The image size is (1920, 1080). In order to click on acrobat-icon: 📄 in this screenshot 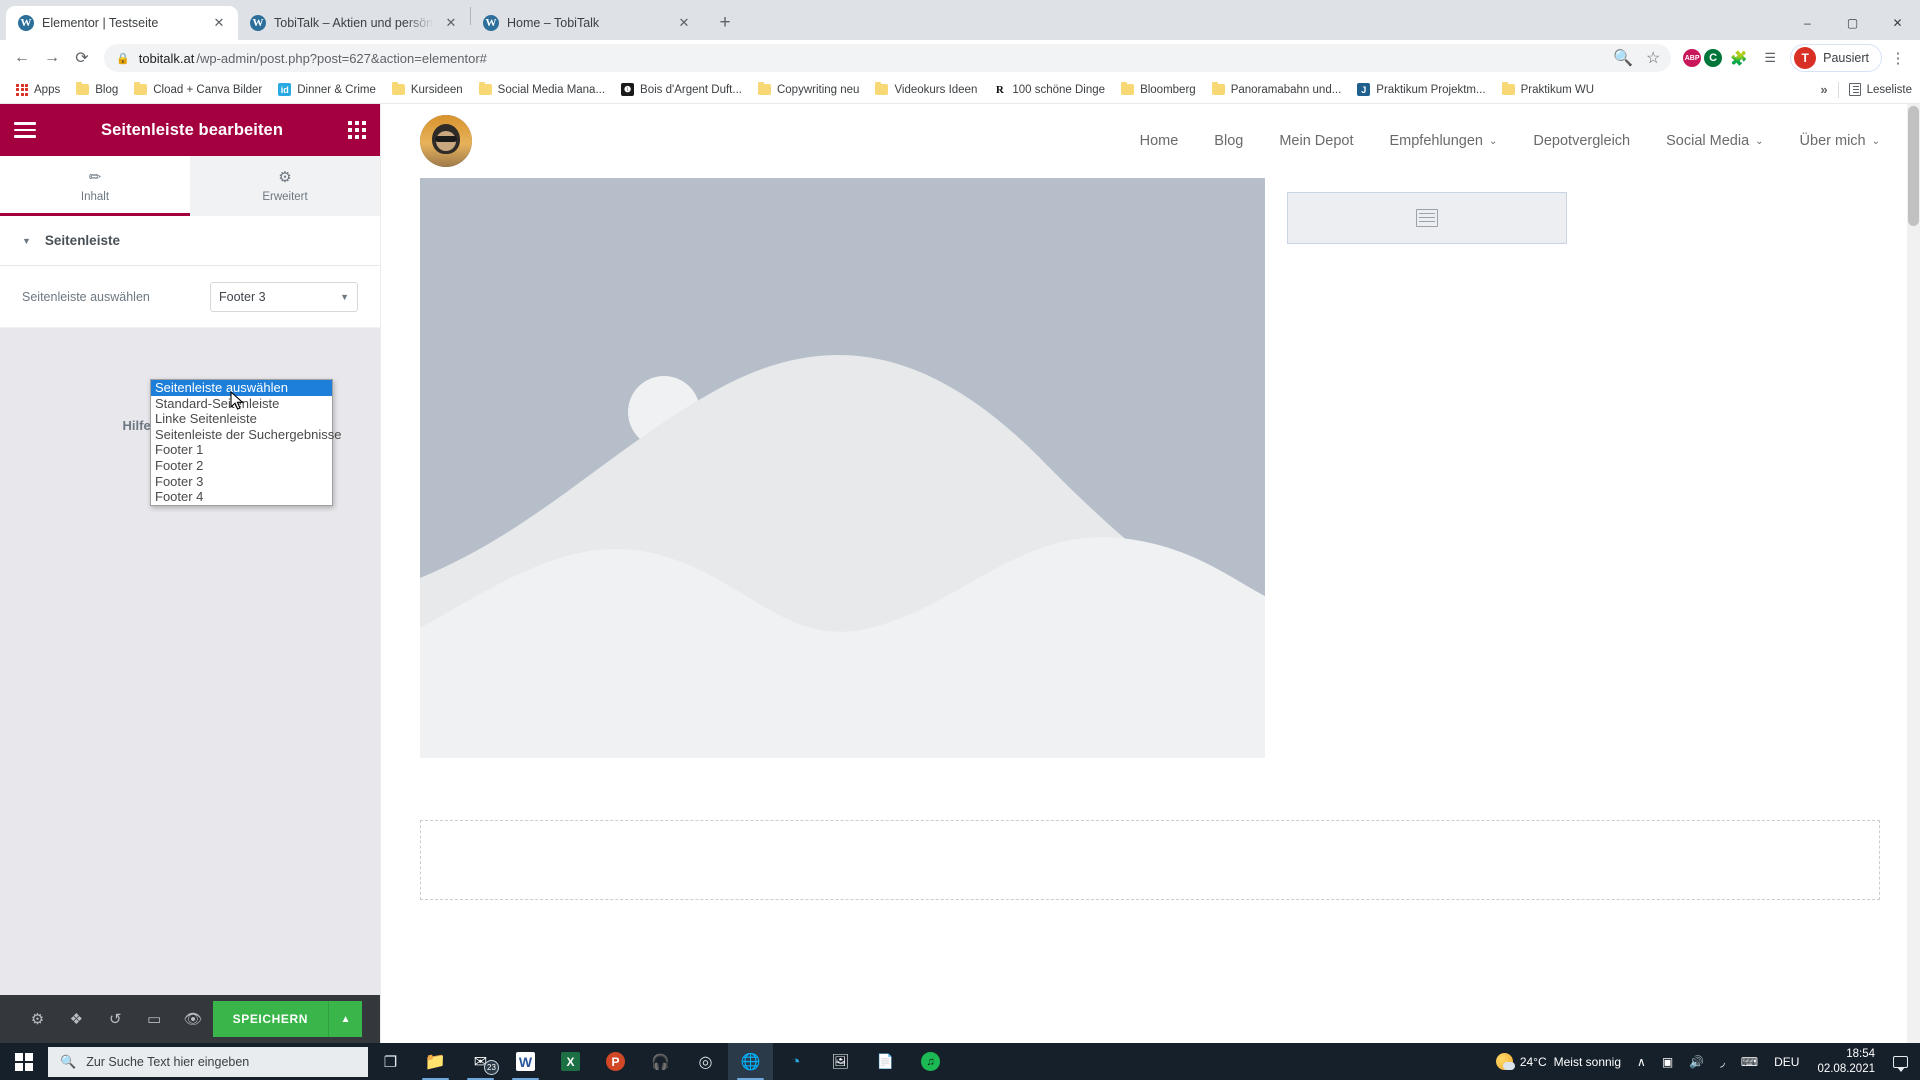, I will do `click(885, 1061)`.